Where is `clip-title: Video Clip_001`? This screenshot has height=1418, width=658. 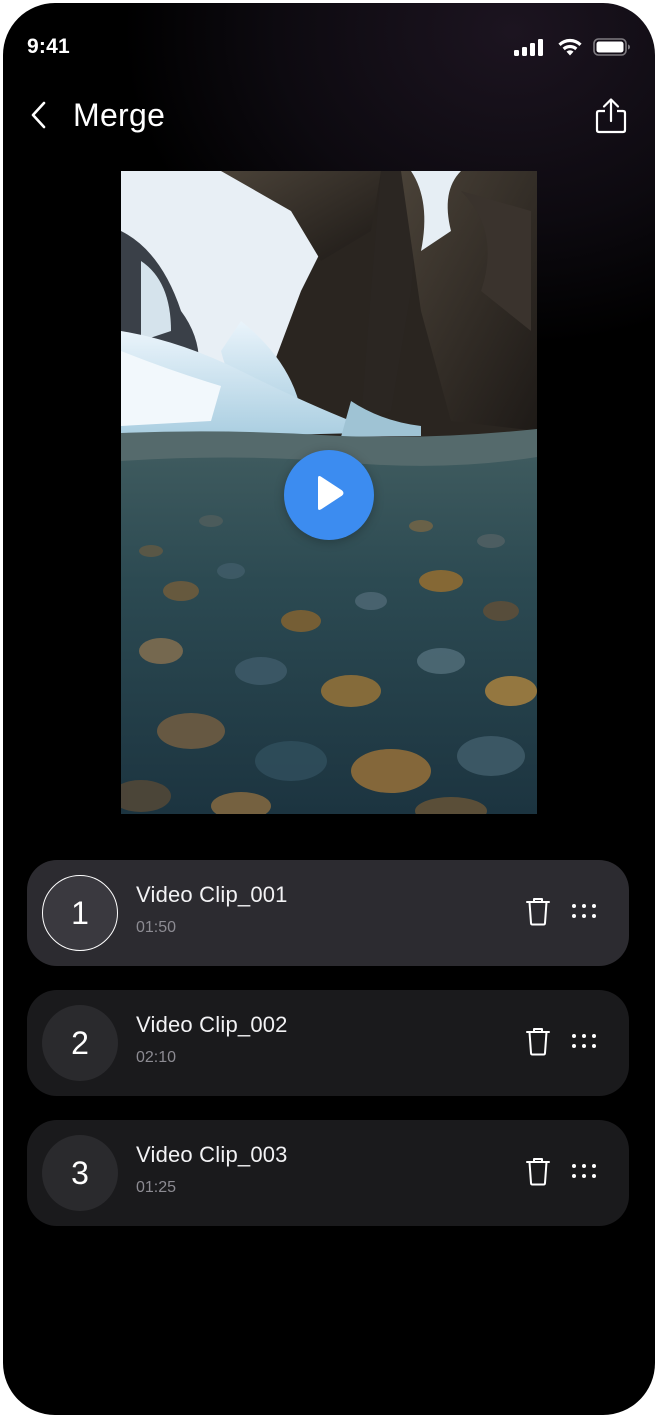
clip-title: Video Clip_001 is located at coordinates (212, 894).